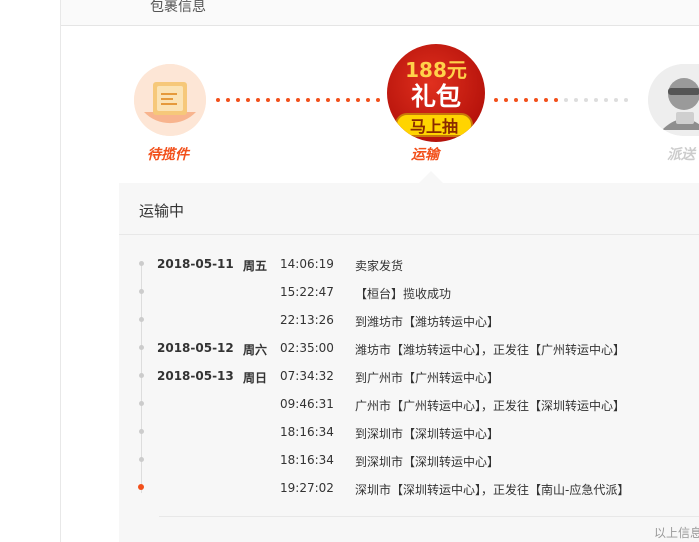 Image resolution: width=699 pixels, height=542 pixels. What do you see at coordinates (403, 294) in the screenshot?
I see `row-description: 【桓台】揽收成功` at bounding box center [403, 294].